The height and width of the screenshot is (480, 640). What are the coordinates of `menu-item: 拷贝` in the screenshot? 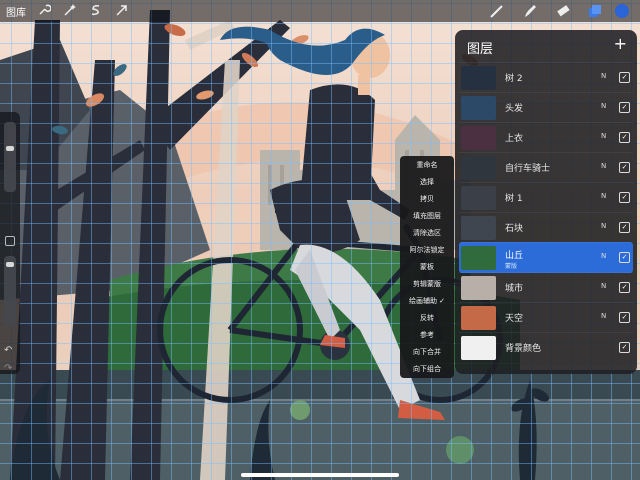 It's located at (427, 199).